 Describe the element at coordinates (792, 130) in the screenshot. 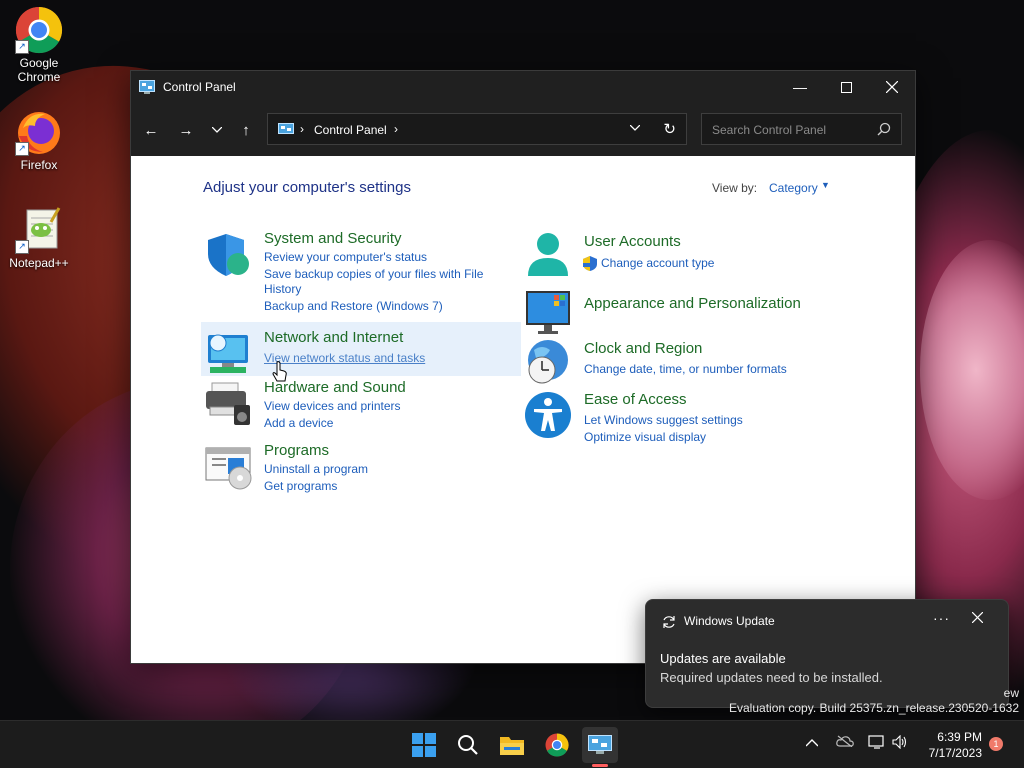

I see `search-input` at that location.